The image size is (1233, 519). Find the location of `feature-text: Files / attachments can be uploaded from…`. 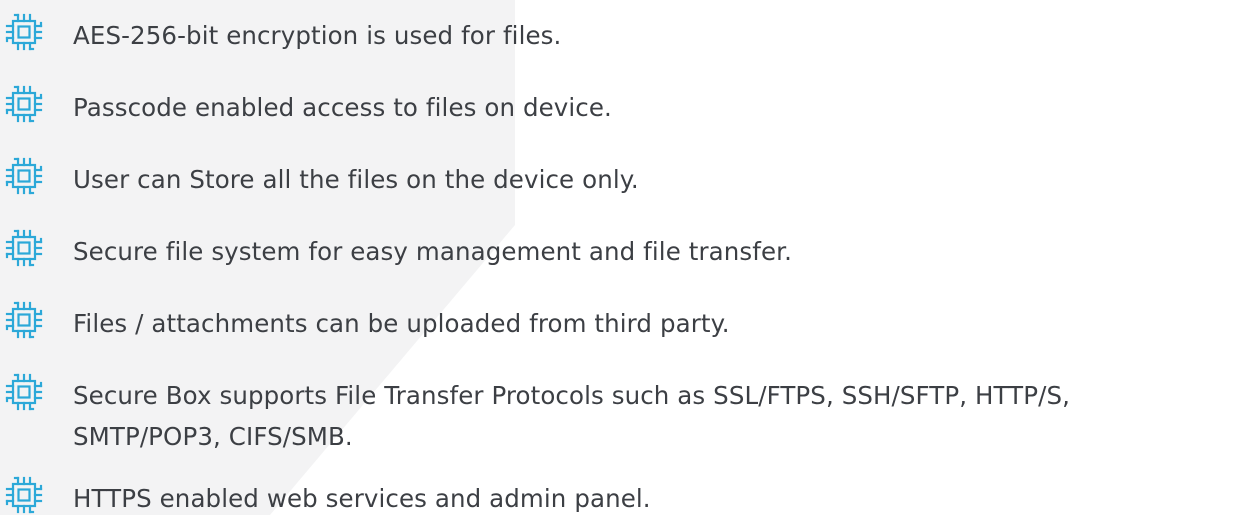

feature-text: Files / attachments can be uploaded from… is located at coordinates (401, 323).